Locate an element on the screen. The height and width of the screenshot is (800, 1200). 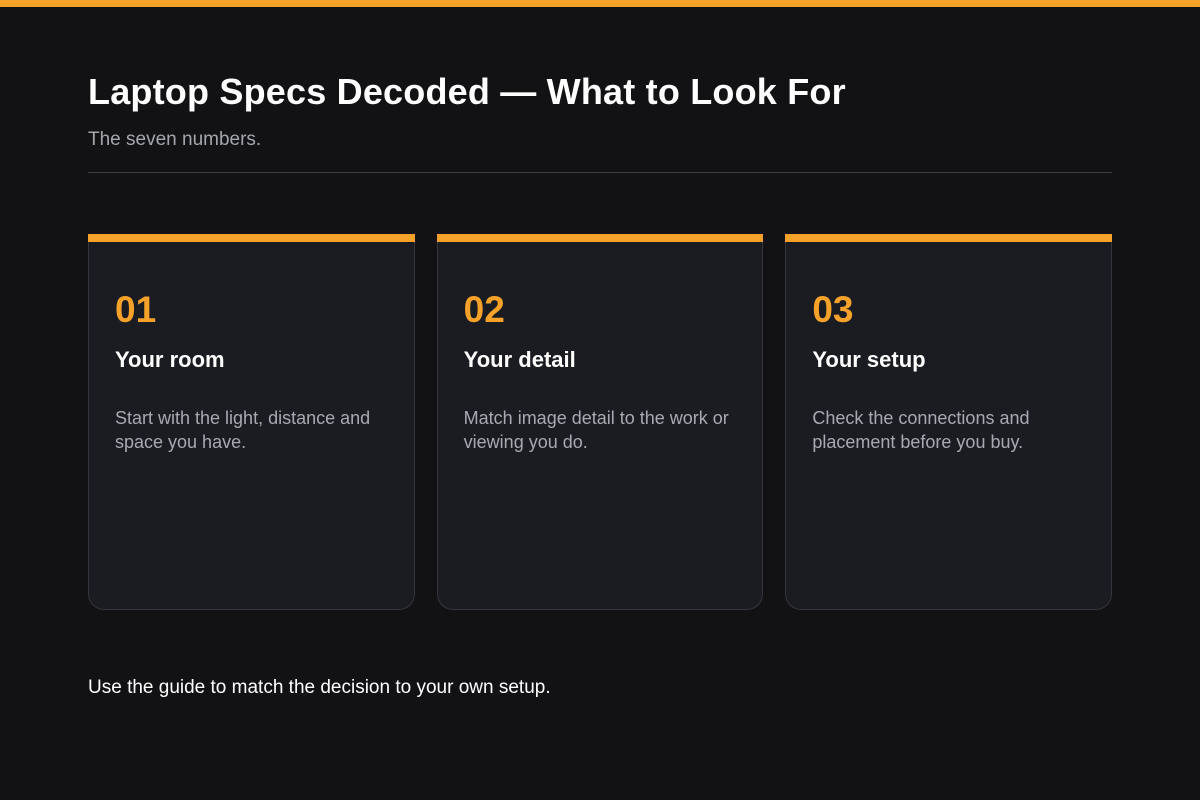
card-number: 02 is located at coordinates (484, 309).